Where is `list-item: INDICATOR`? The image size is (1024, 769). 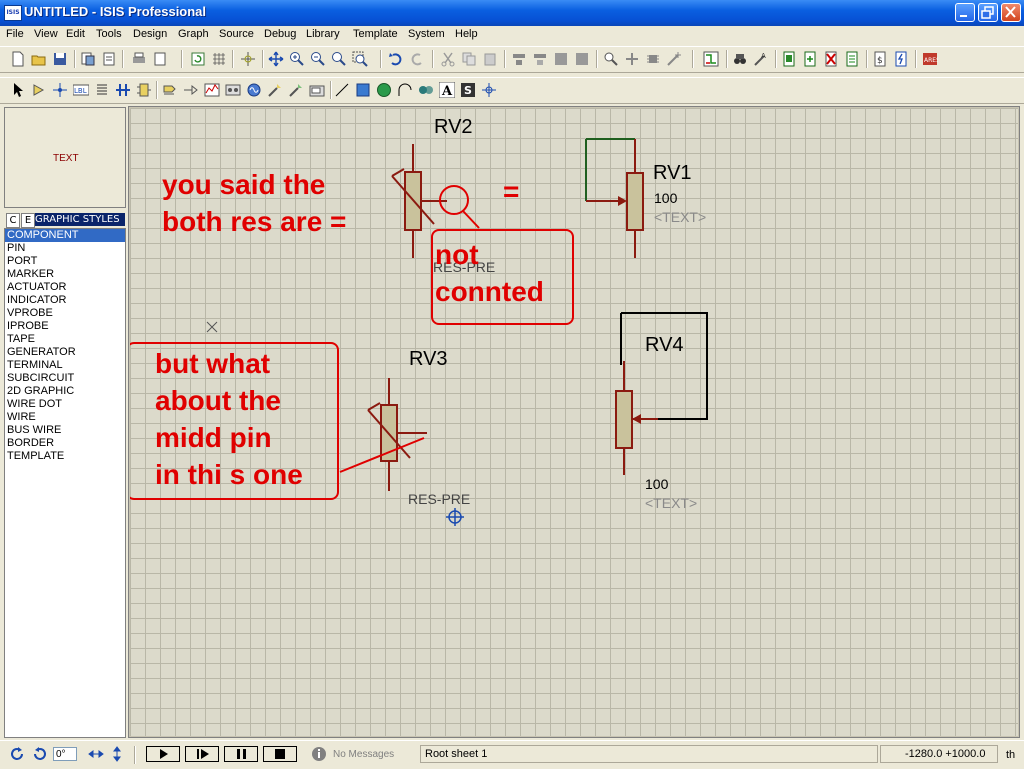
list-item: INDICATOR is located at coordinates (65, 300).